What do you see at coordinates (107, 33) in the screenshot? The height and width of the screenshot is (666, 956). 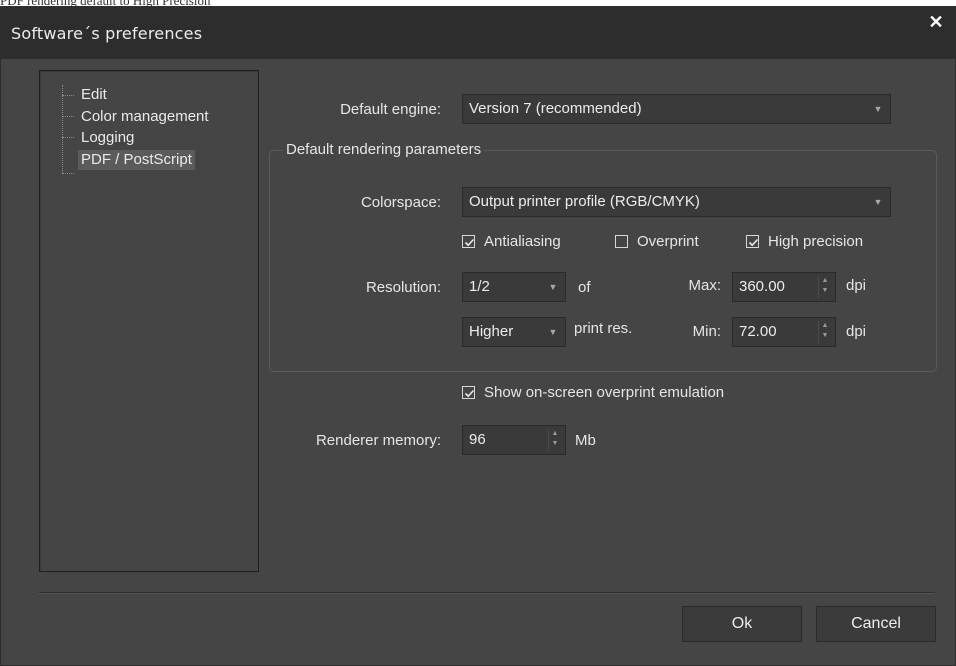 I see `dialog-title: Software´s preferences` at bounding box center [107, 33].